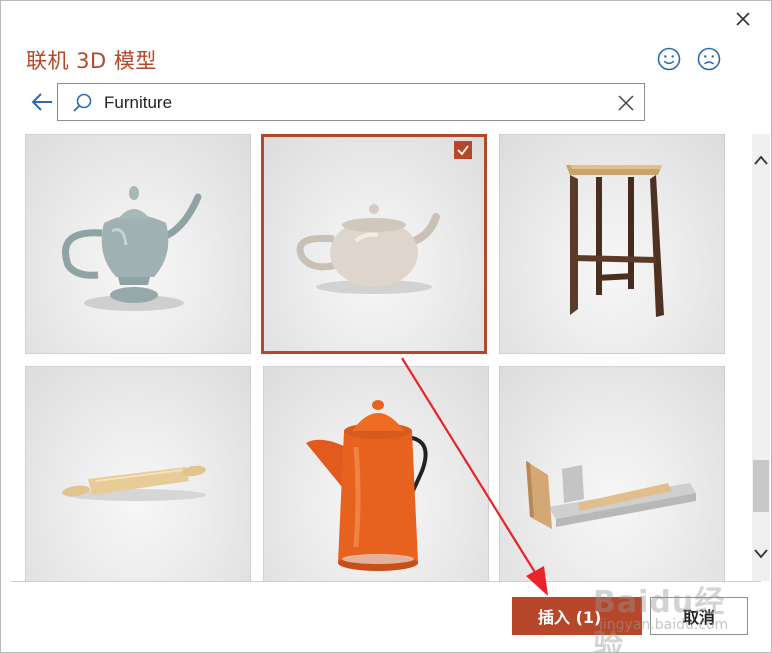  What do you see at coordinates (134, 483) in the screenshot?
I see `rolling-pin-image` at bounding box center [134, 483].